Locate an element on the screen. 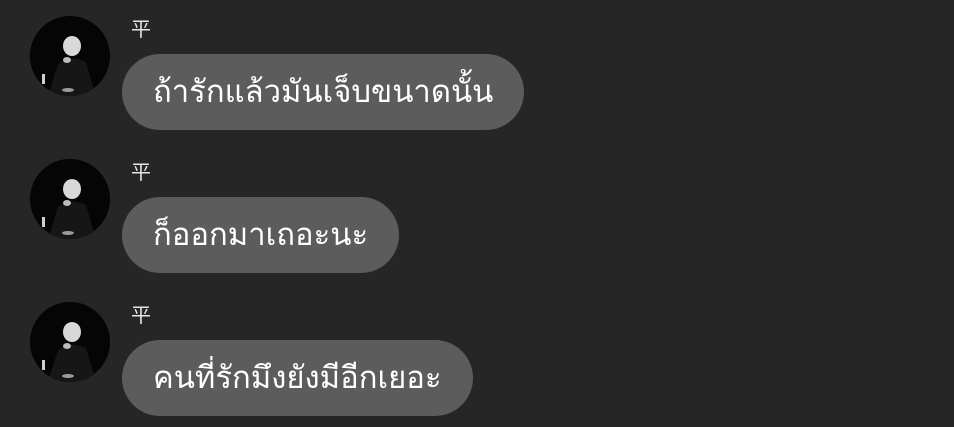 Image resolution: width=954 pixels, height=427 pixels. message-bubble: คนที่รักมึงยังมีอีกเยอะ is located at coordinates (297, 378).